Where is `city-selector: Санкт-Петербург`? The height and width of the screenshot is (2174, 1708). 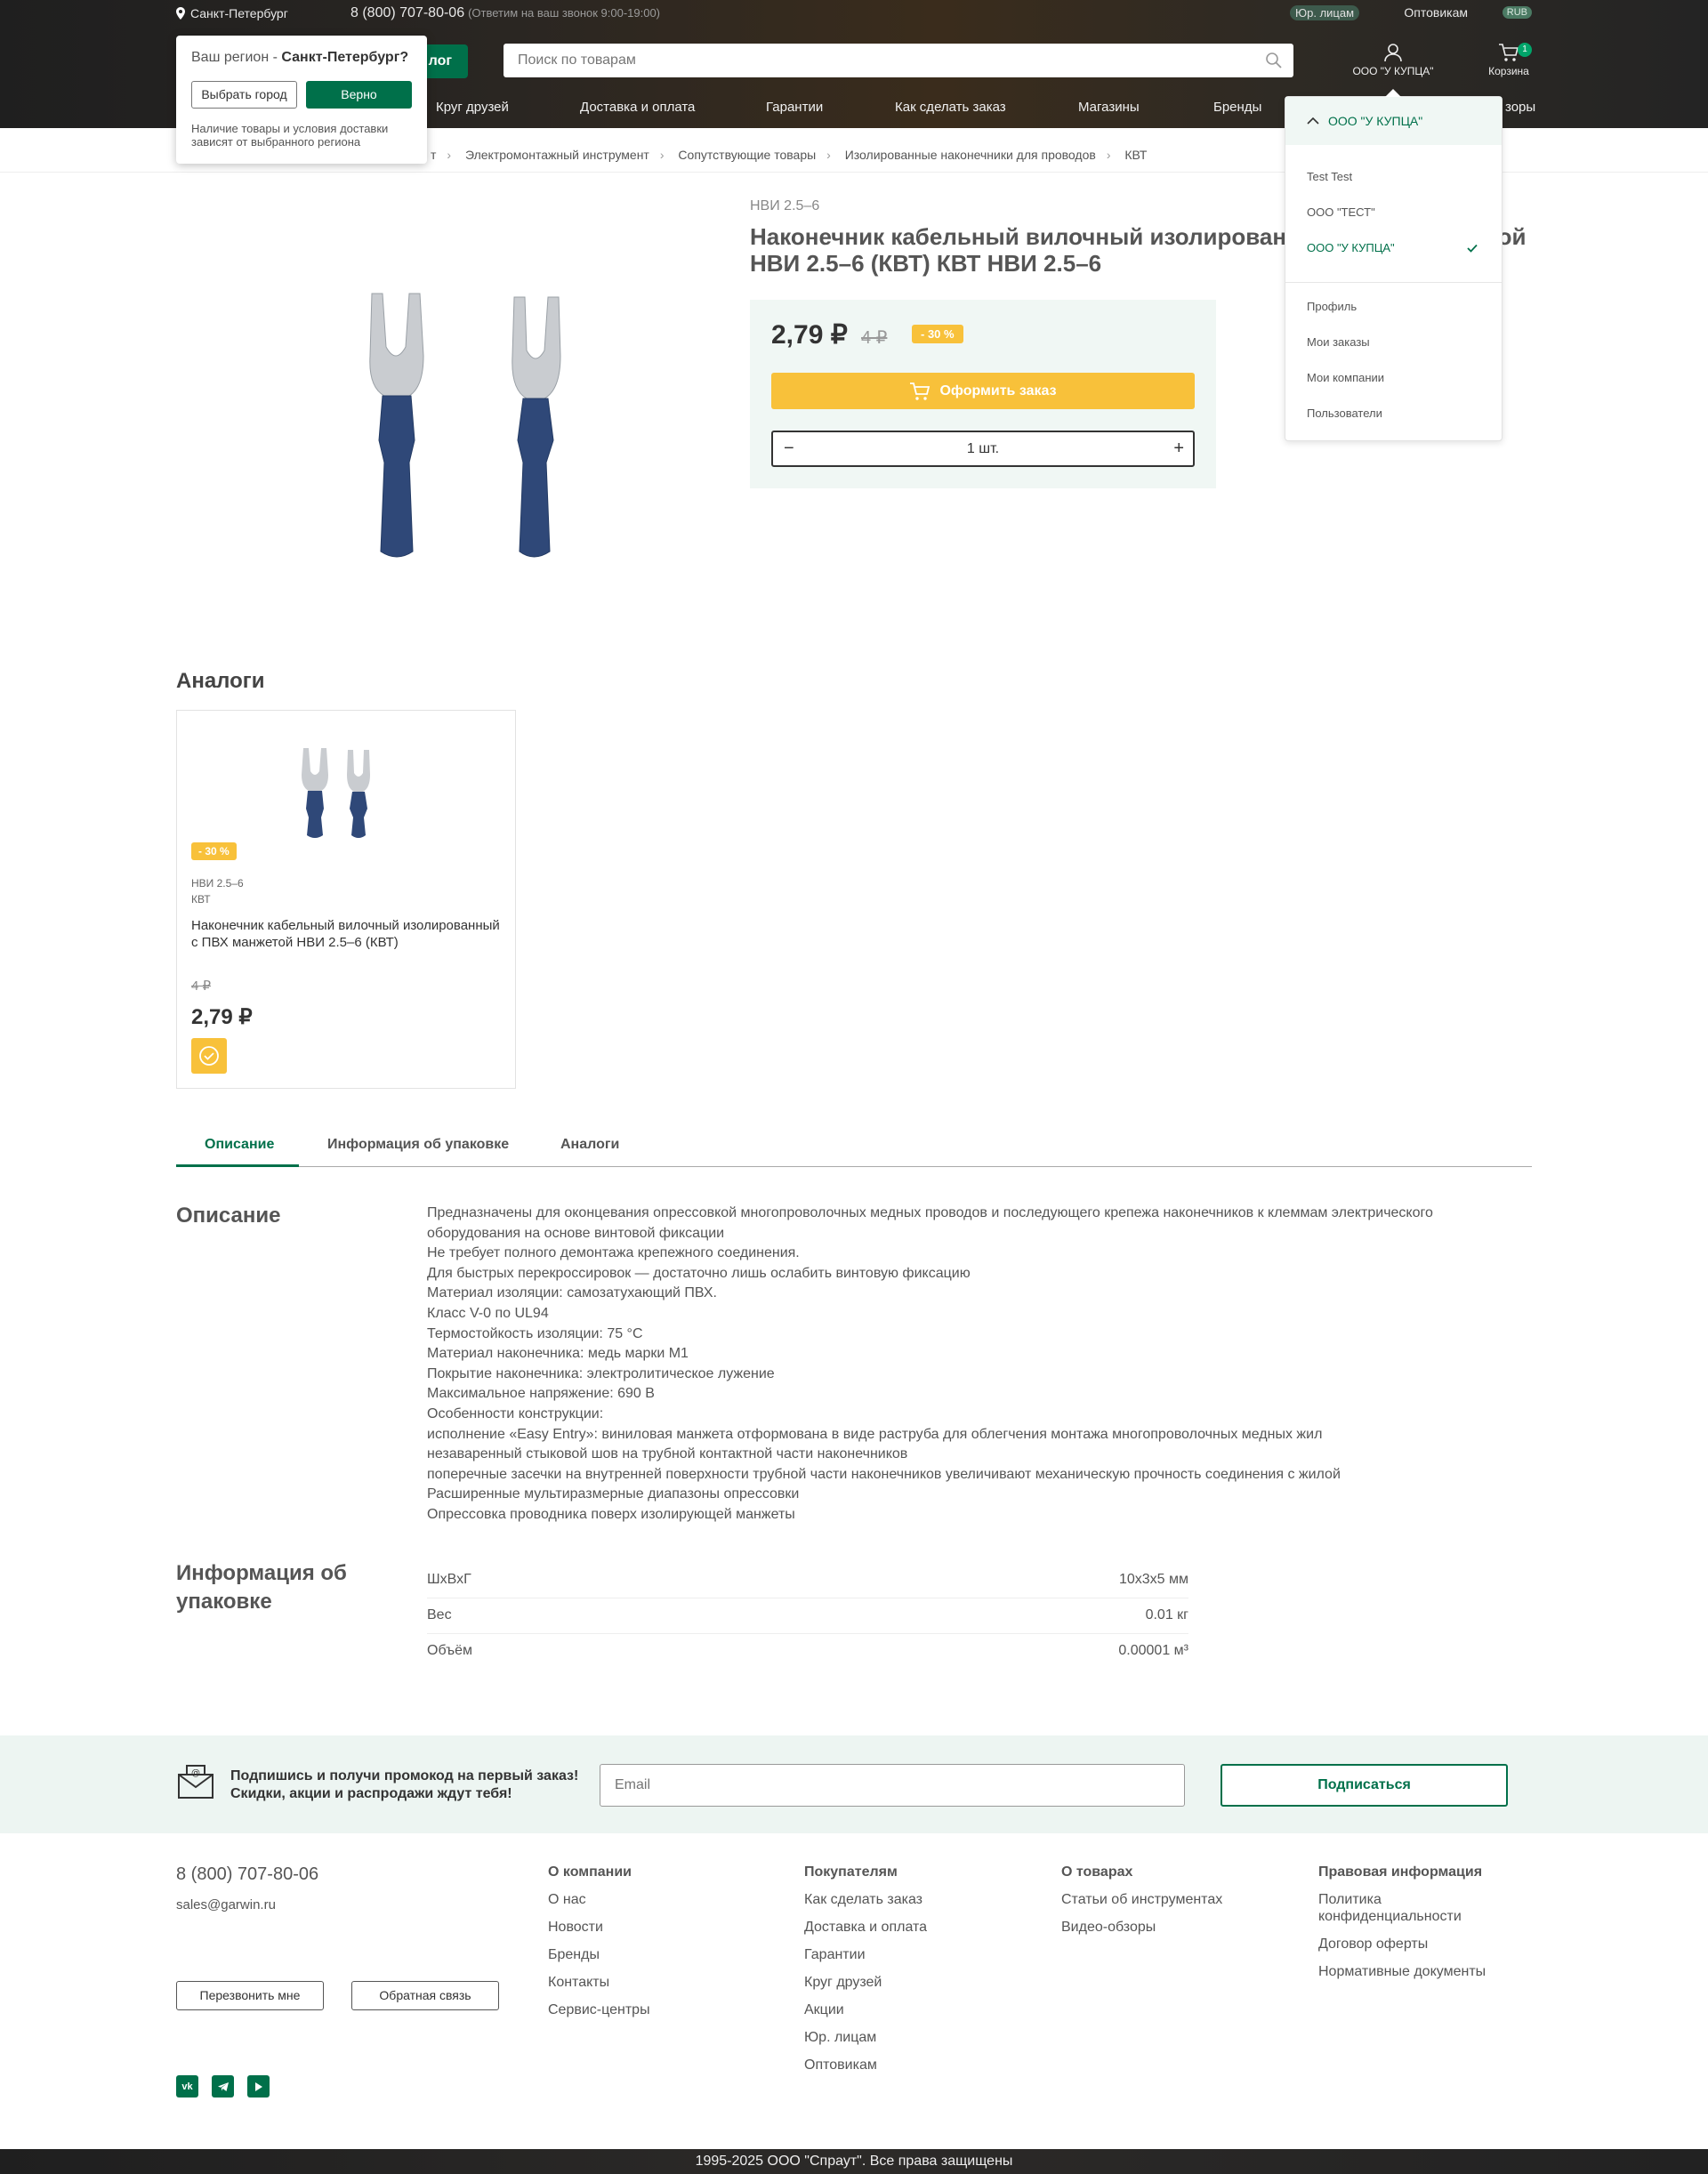 city-selector: Санкт-Петербург is located at coordinates (232, 13).